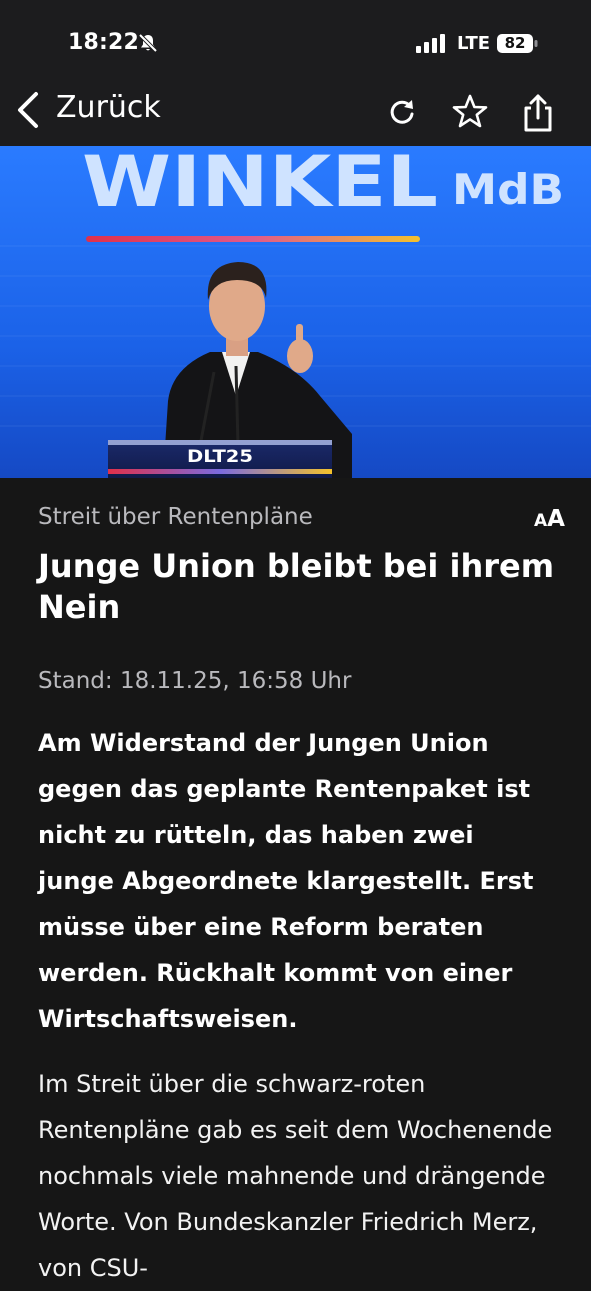 This screenshot has height=1291, width=591. I want to click on star-icon, so click(470, 111).